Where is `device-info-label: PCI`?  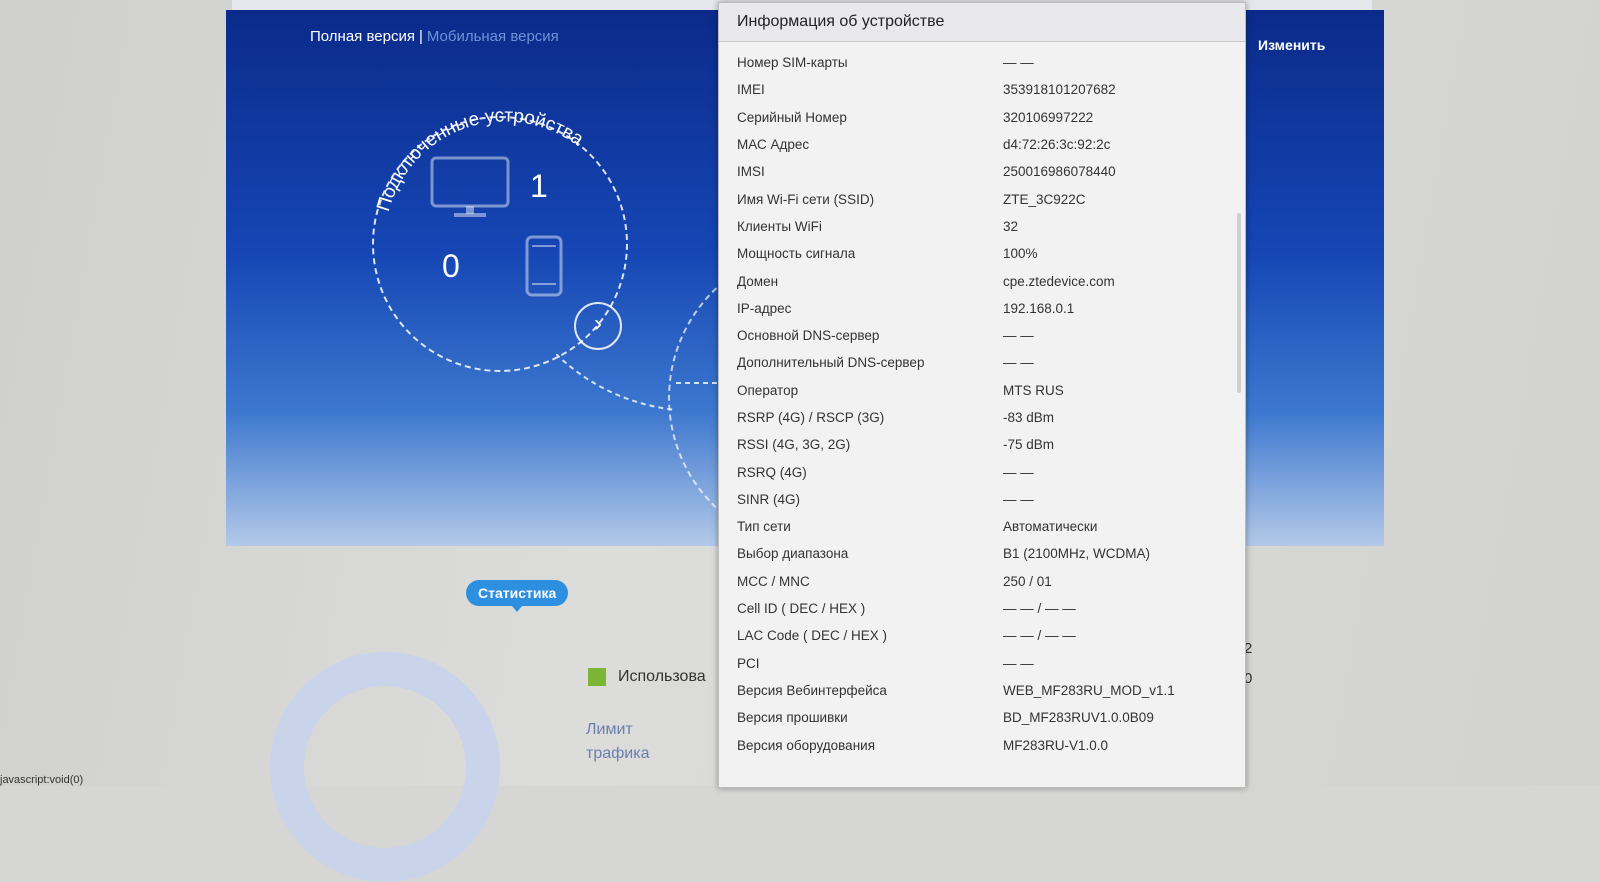 device-info-label: PCI is located at coordinates (748, 663).